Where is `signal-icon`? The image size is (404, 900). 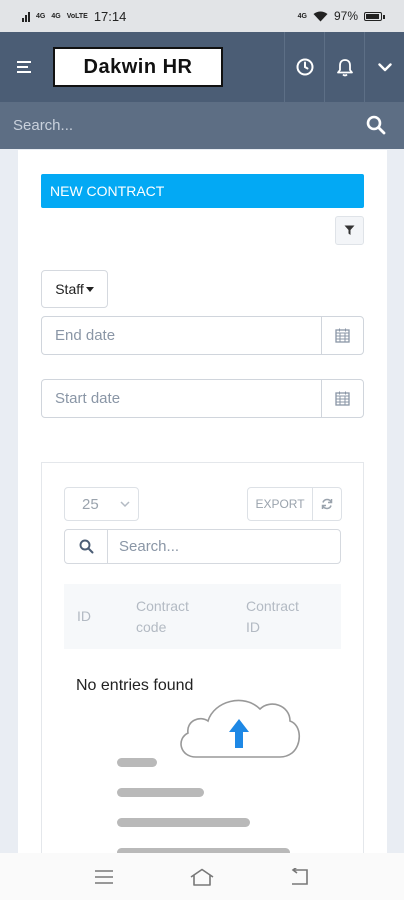 signal-icon is located at coordinates (26, 16).